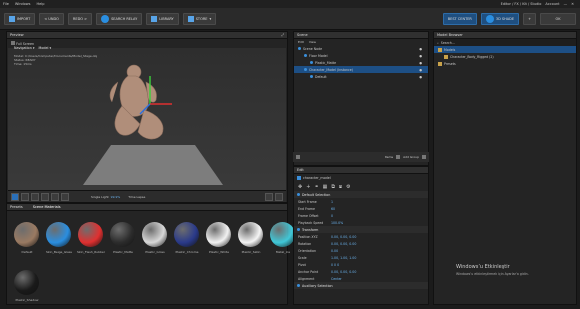 This screenshot has height=309, width=580. What do you see at coordinates (459, 18) in the screenshot?
I see `best-center-button: BEST CENTER` at bounding box center [459, 18].